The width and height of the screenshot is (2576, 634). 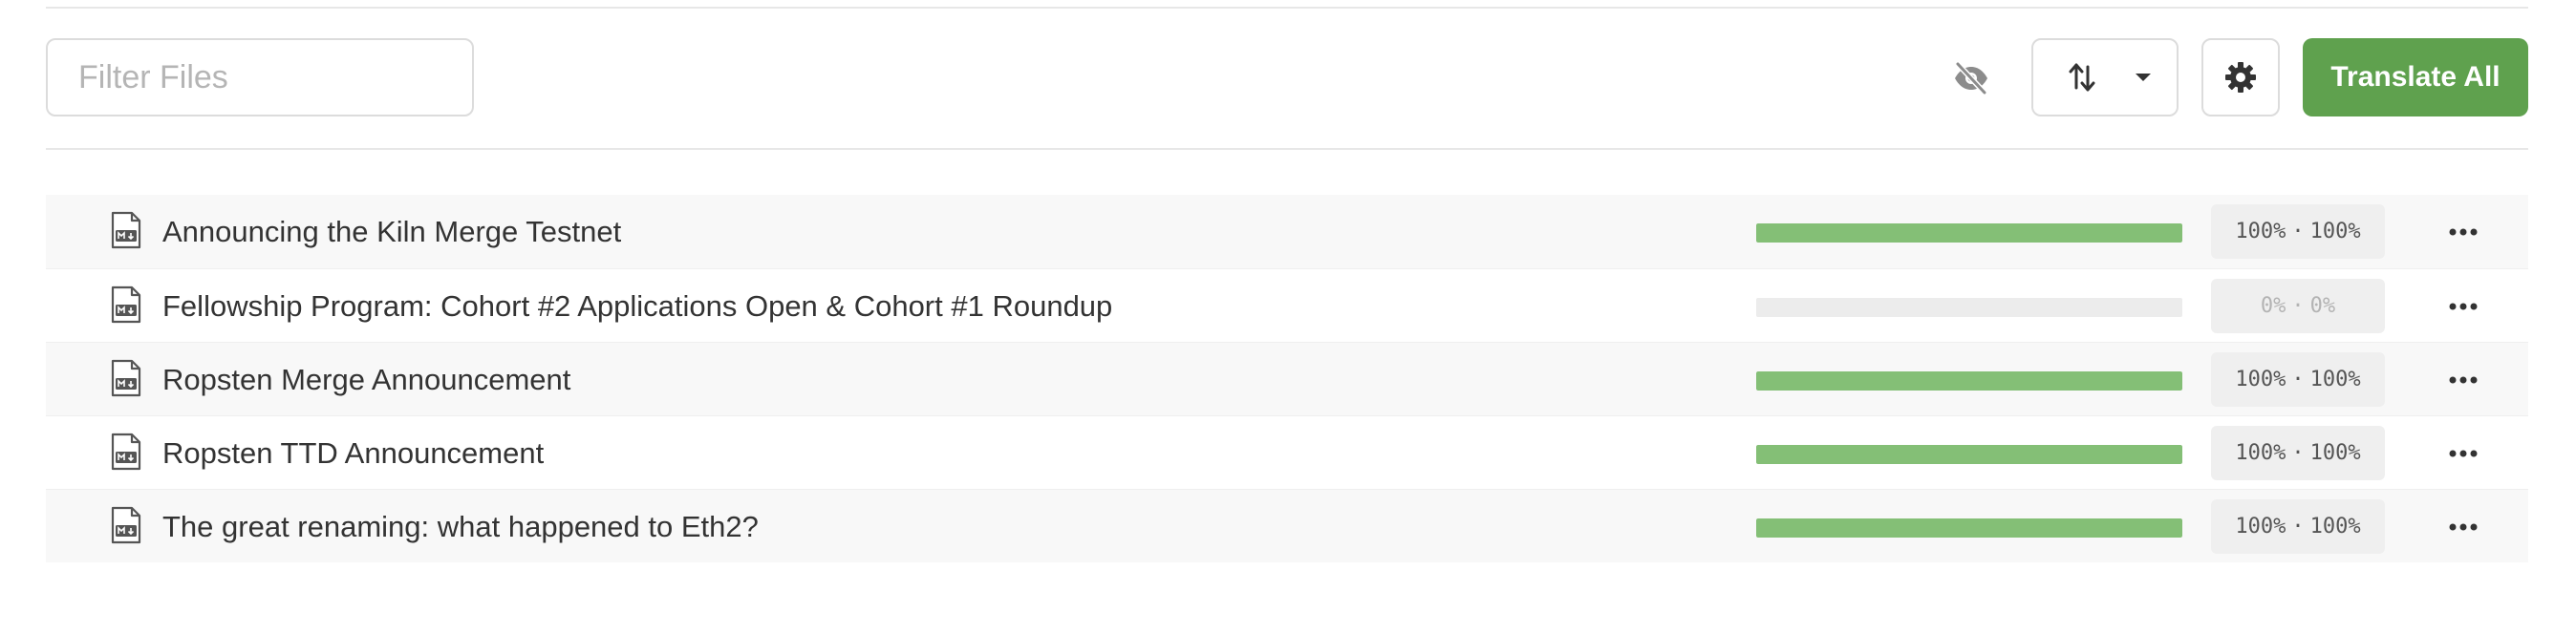 I want to click on sort-dropdown-button, so click(x=2105, y=77).